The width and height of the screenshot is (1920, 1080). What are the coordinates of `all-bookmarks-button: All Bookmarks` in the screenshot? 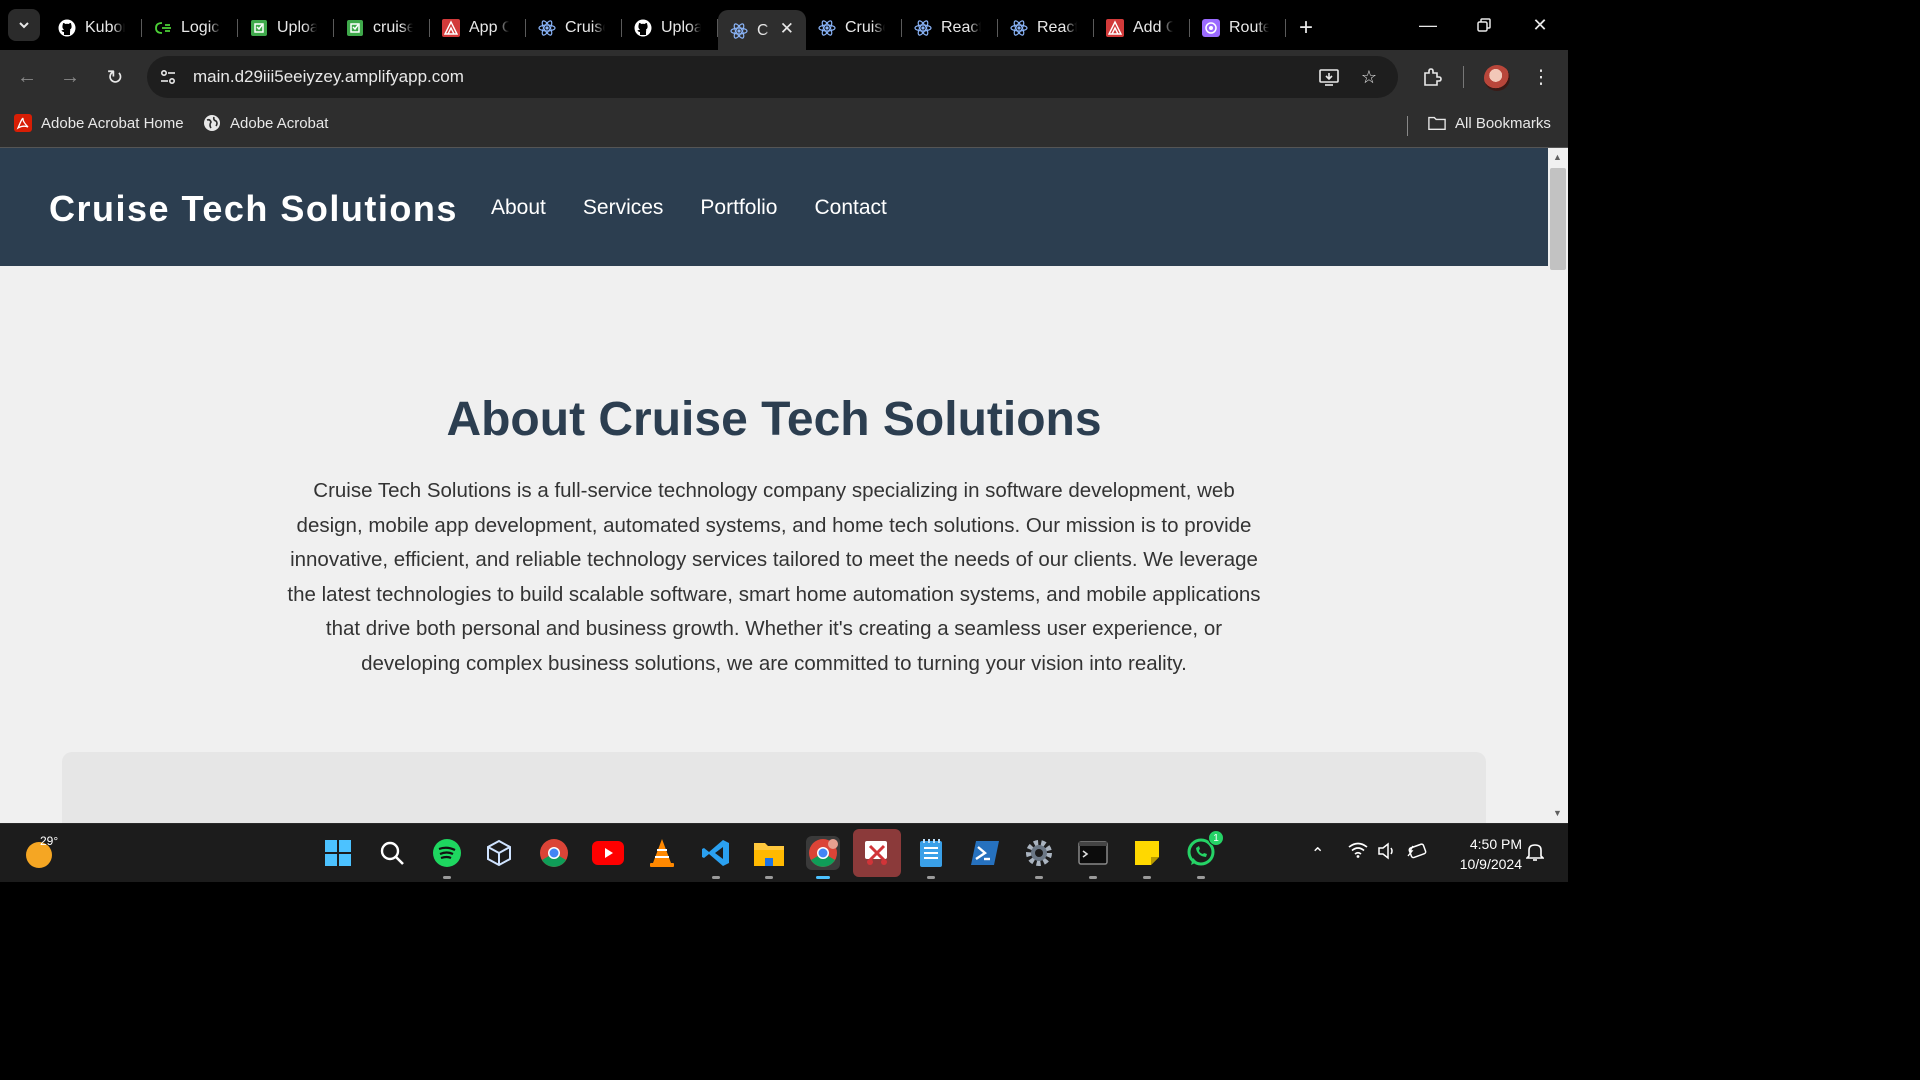 It's located at (1489, 123).